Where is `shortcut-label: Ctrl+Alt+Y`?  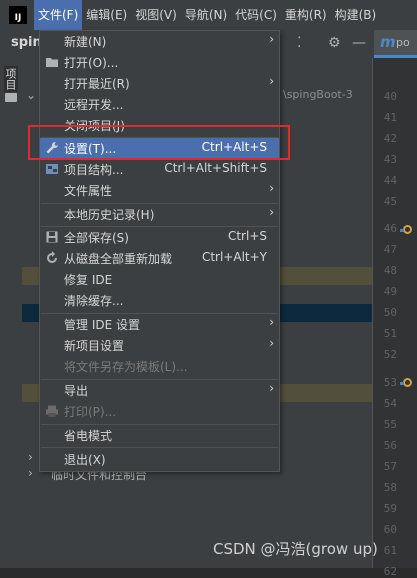
shortcut-label: Ctrl+Alt+Y is located at coordinates (234, 257).